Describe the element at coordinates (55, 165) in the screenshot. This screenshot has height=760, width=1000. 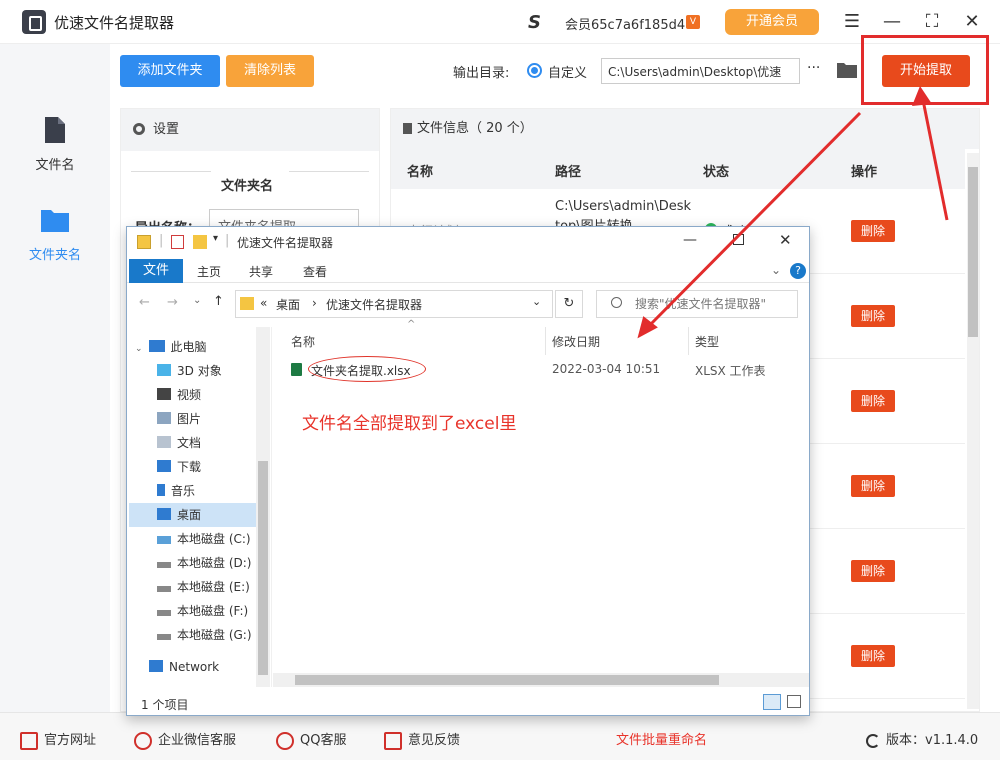
I see `sidebar-item-label: 文件名` at that location.